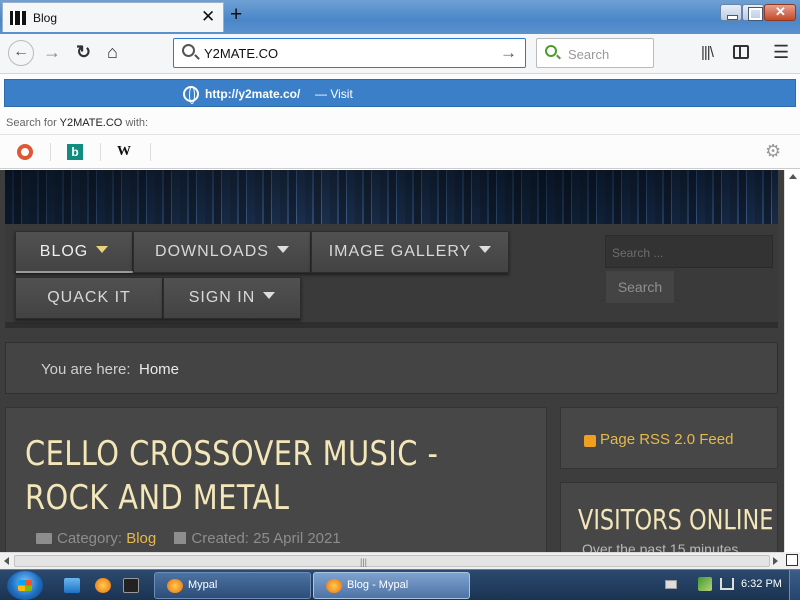 Image resolution: width=800 pixels, height=600 pixels. I want to click on explorer-icon, so click(72, 585).